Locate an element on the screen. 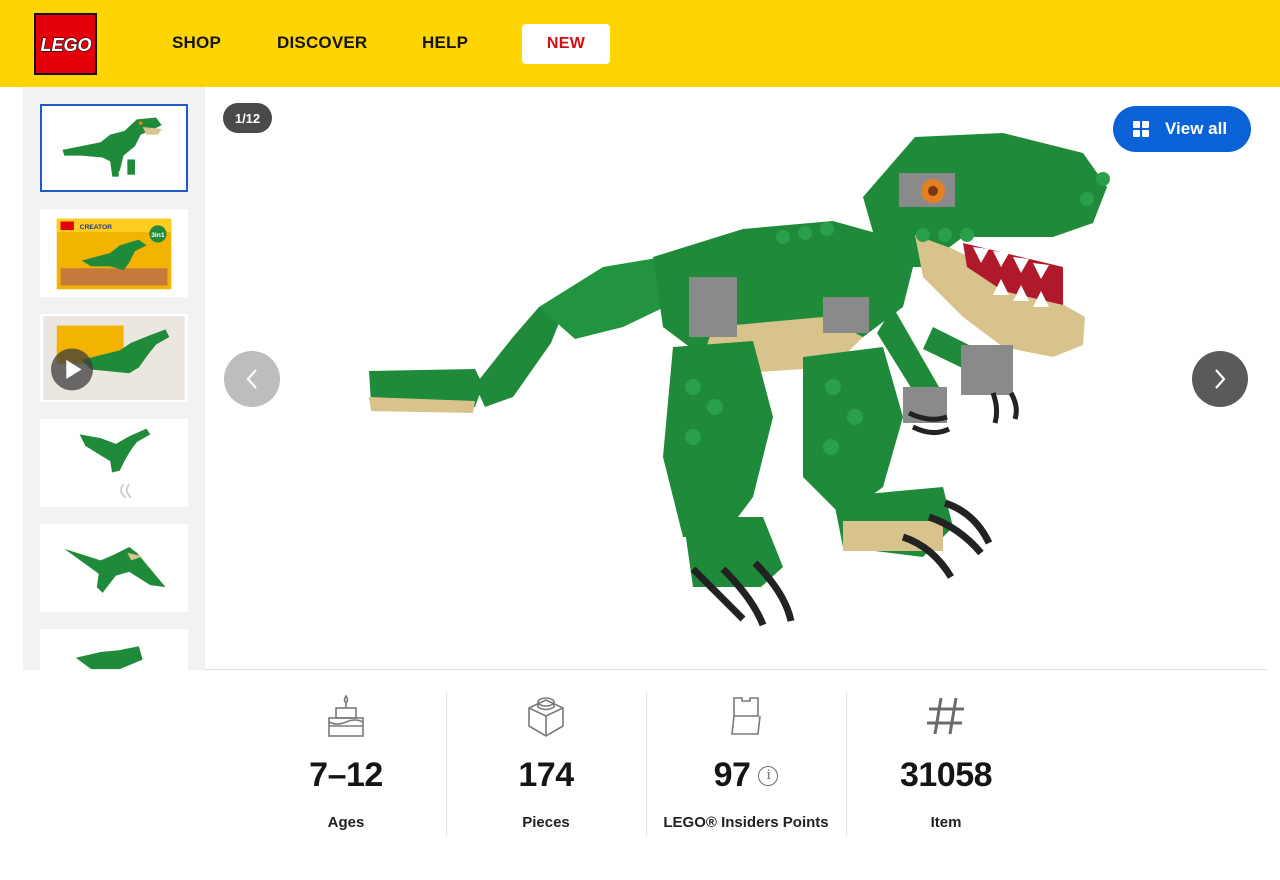  insiders-points-value-row: 97 i is located at coordinates (746, 775).